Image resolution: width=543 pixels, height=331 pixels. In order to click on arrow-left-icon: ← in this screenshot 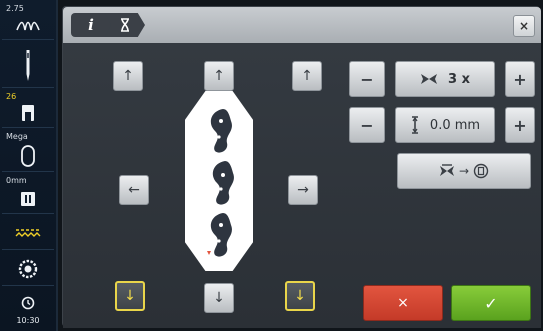, I will do `click(134, 190)`.